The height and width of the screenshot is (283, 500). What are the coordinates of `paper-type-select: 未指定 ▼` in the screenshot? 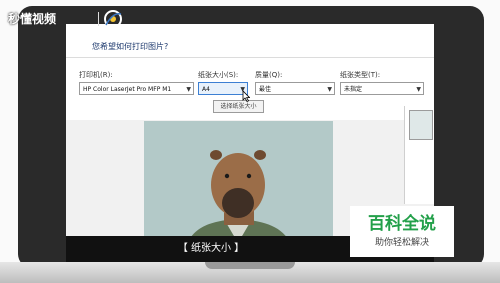 It's located at (382, 88).